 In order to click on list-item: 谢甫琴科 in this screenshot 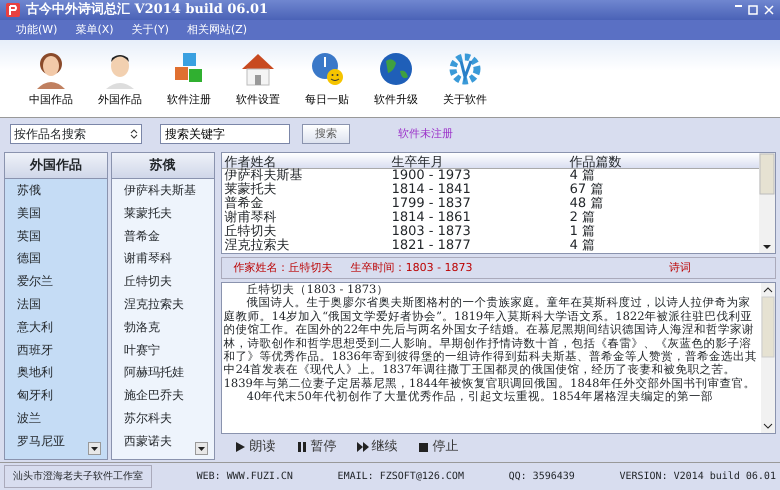, I will do `click(163, 258)`.